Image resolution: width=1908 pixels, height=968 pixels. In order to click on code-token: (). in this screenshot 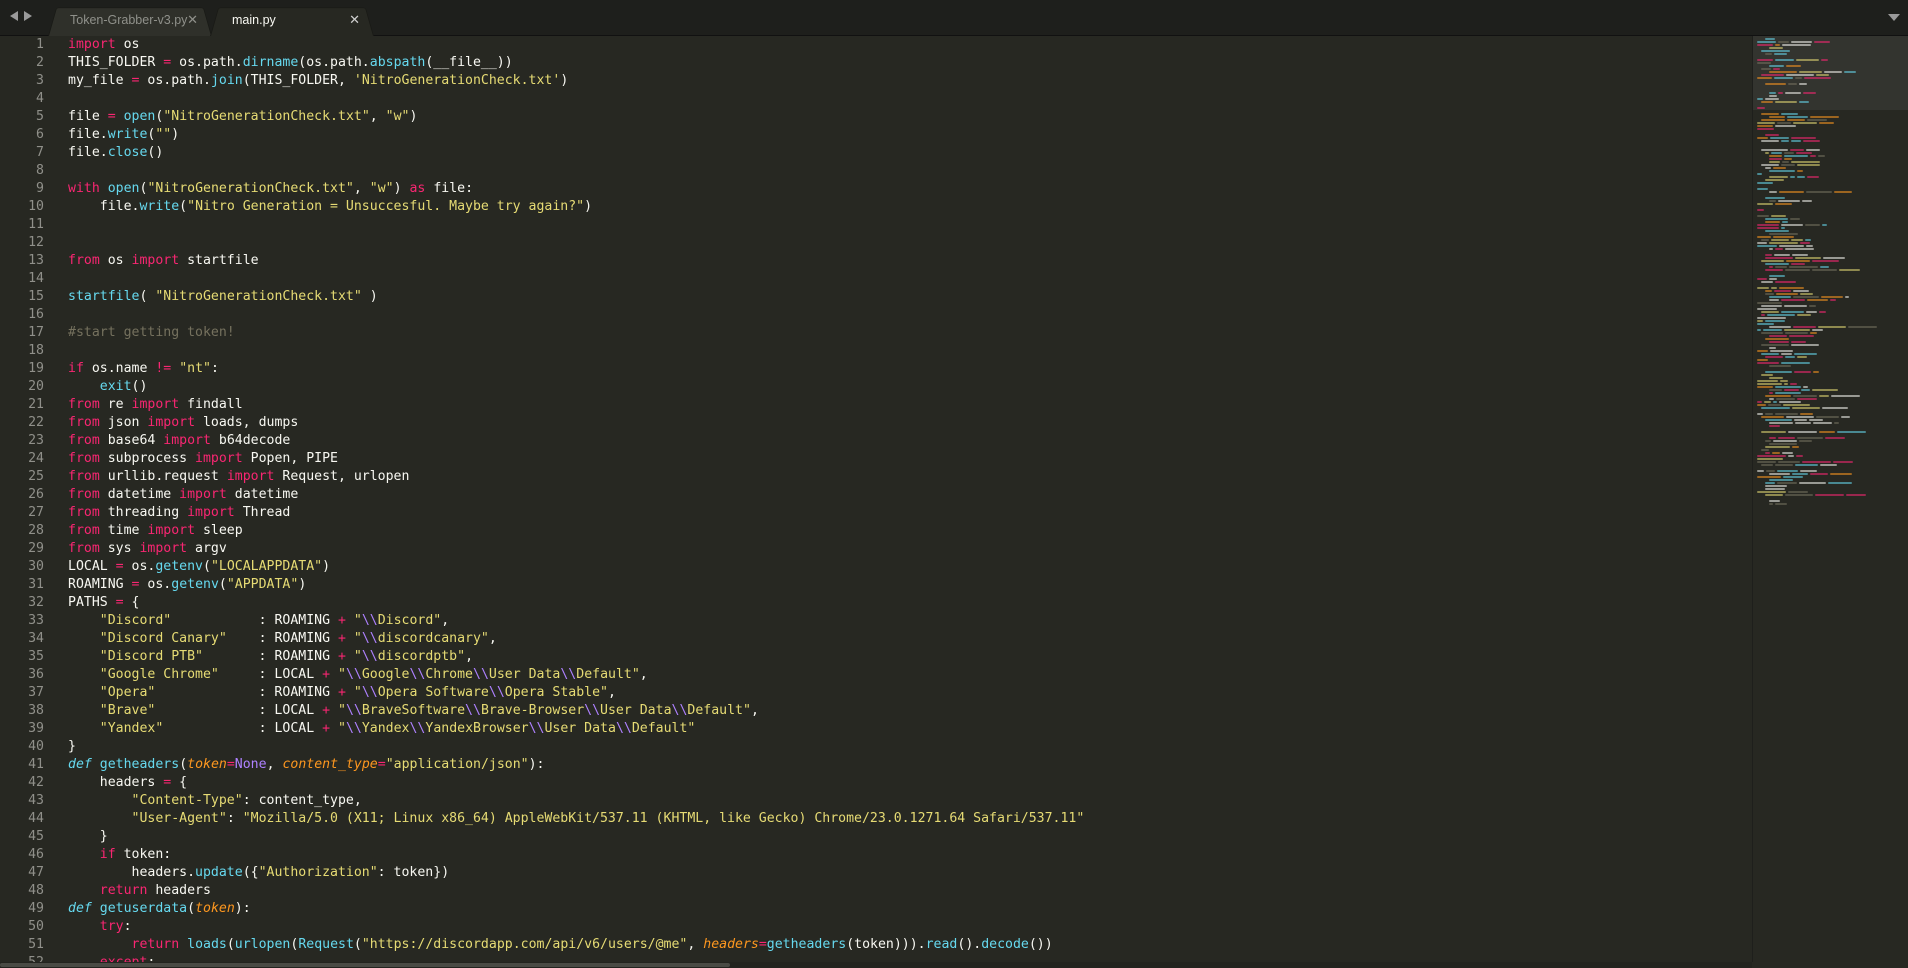, I will do `click(969, 944)`.